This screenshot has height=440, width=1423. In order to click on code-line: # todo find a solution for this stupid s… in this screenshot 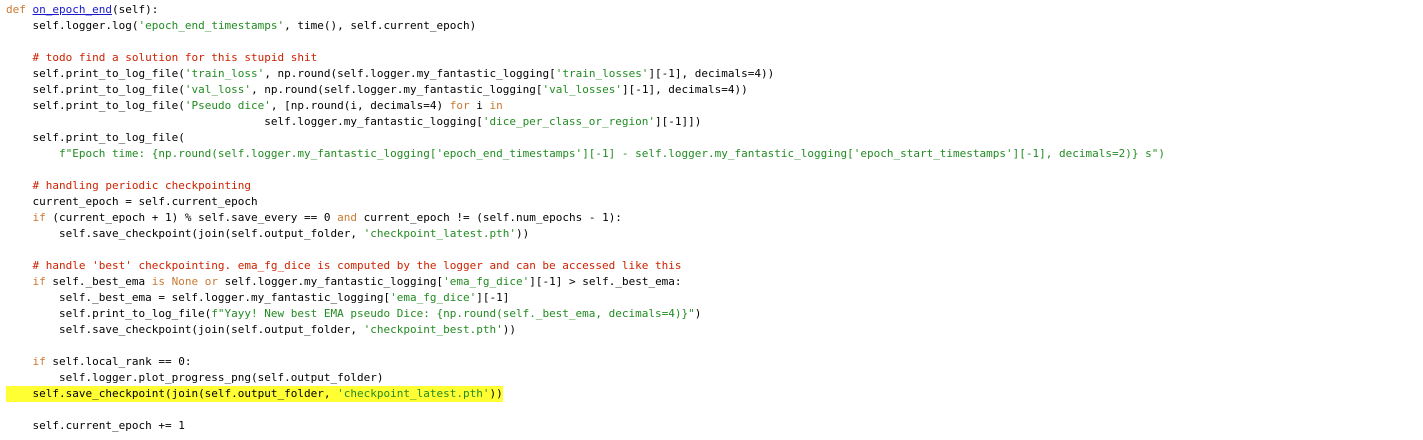, I will do `click(162, 58)`.